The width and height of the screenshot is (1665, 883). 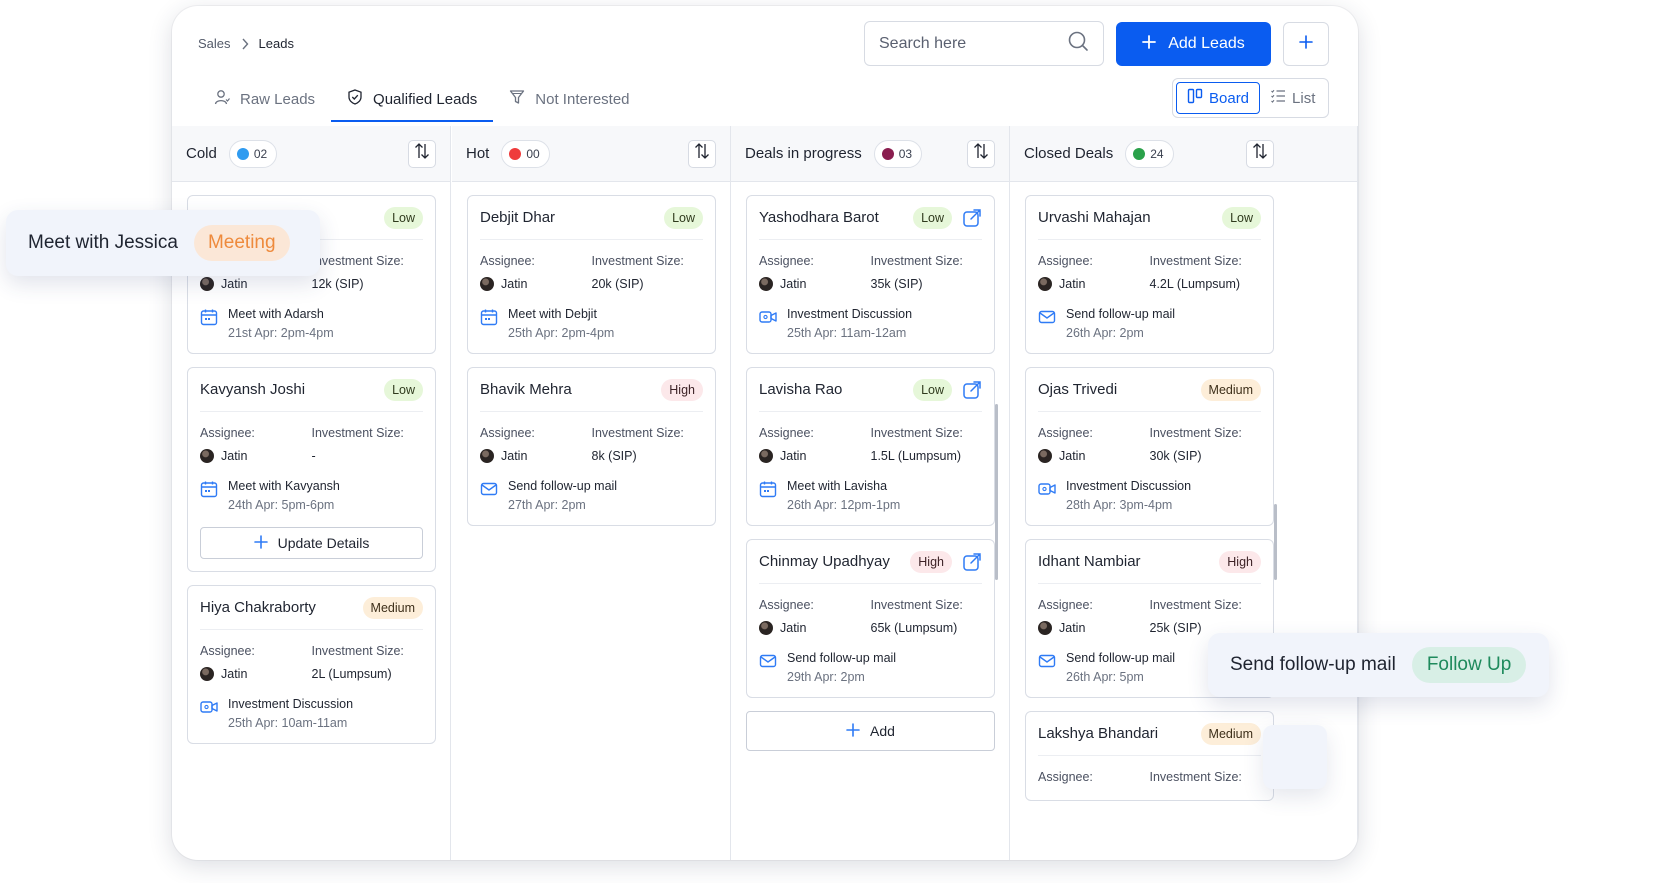 I want to click on lead-name: Chinmay Upadhyay, so click(x=824, y=561).